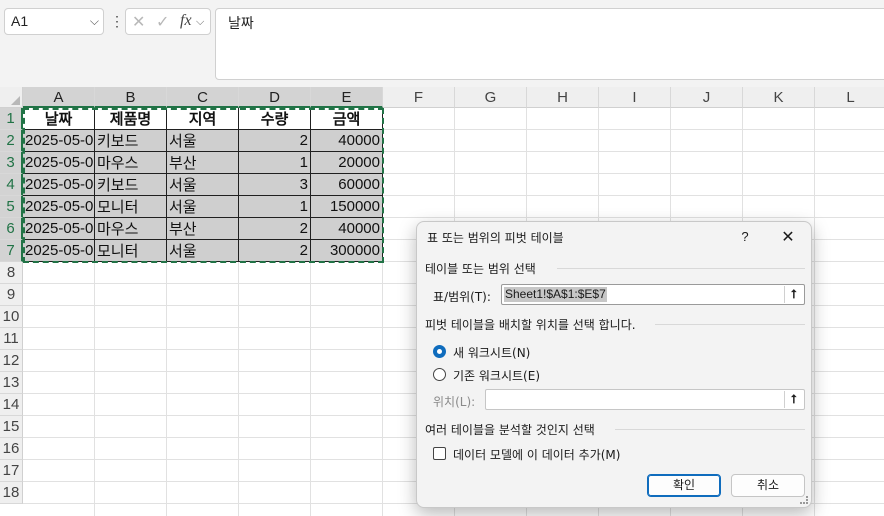 Image resolution: width=884 pixels, height=516 pixels. Describe the element at coordinates (347, 163) in the screenshot. I see `table-cell: 20000` at that location.